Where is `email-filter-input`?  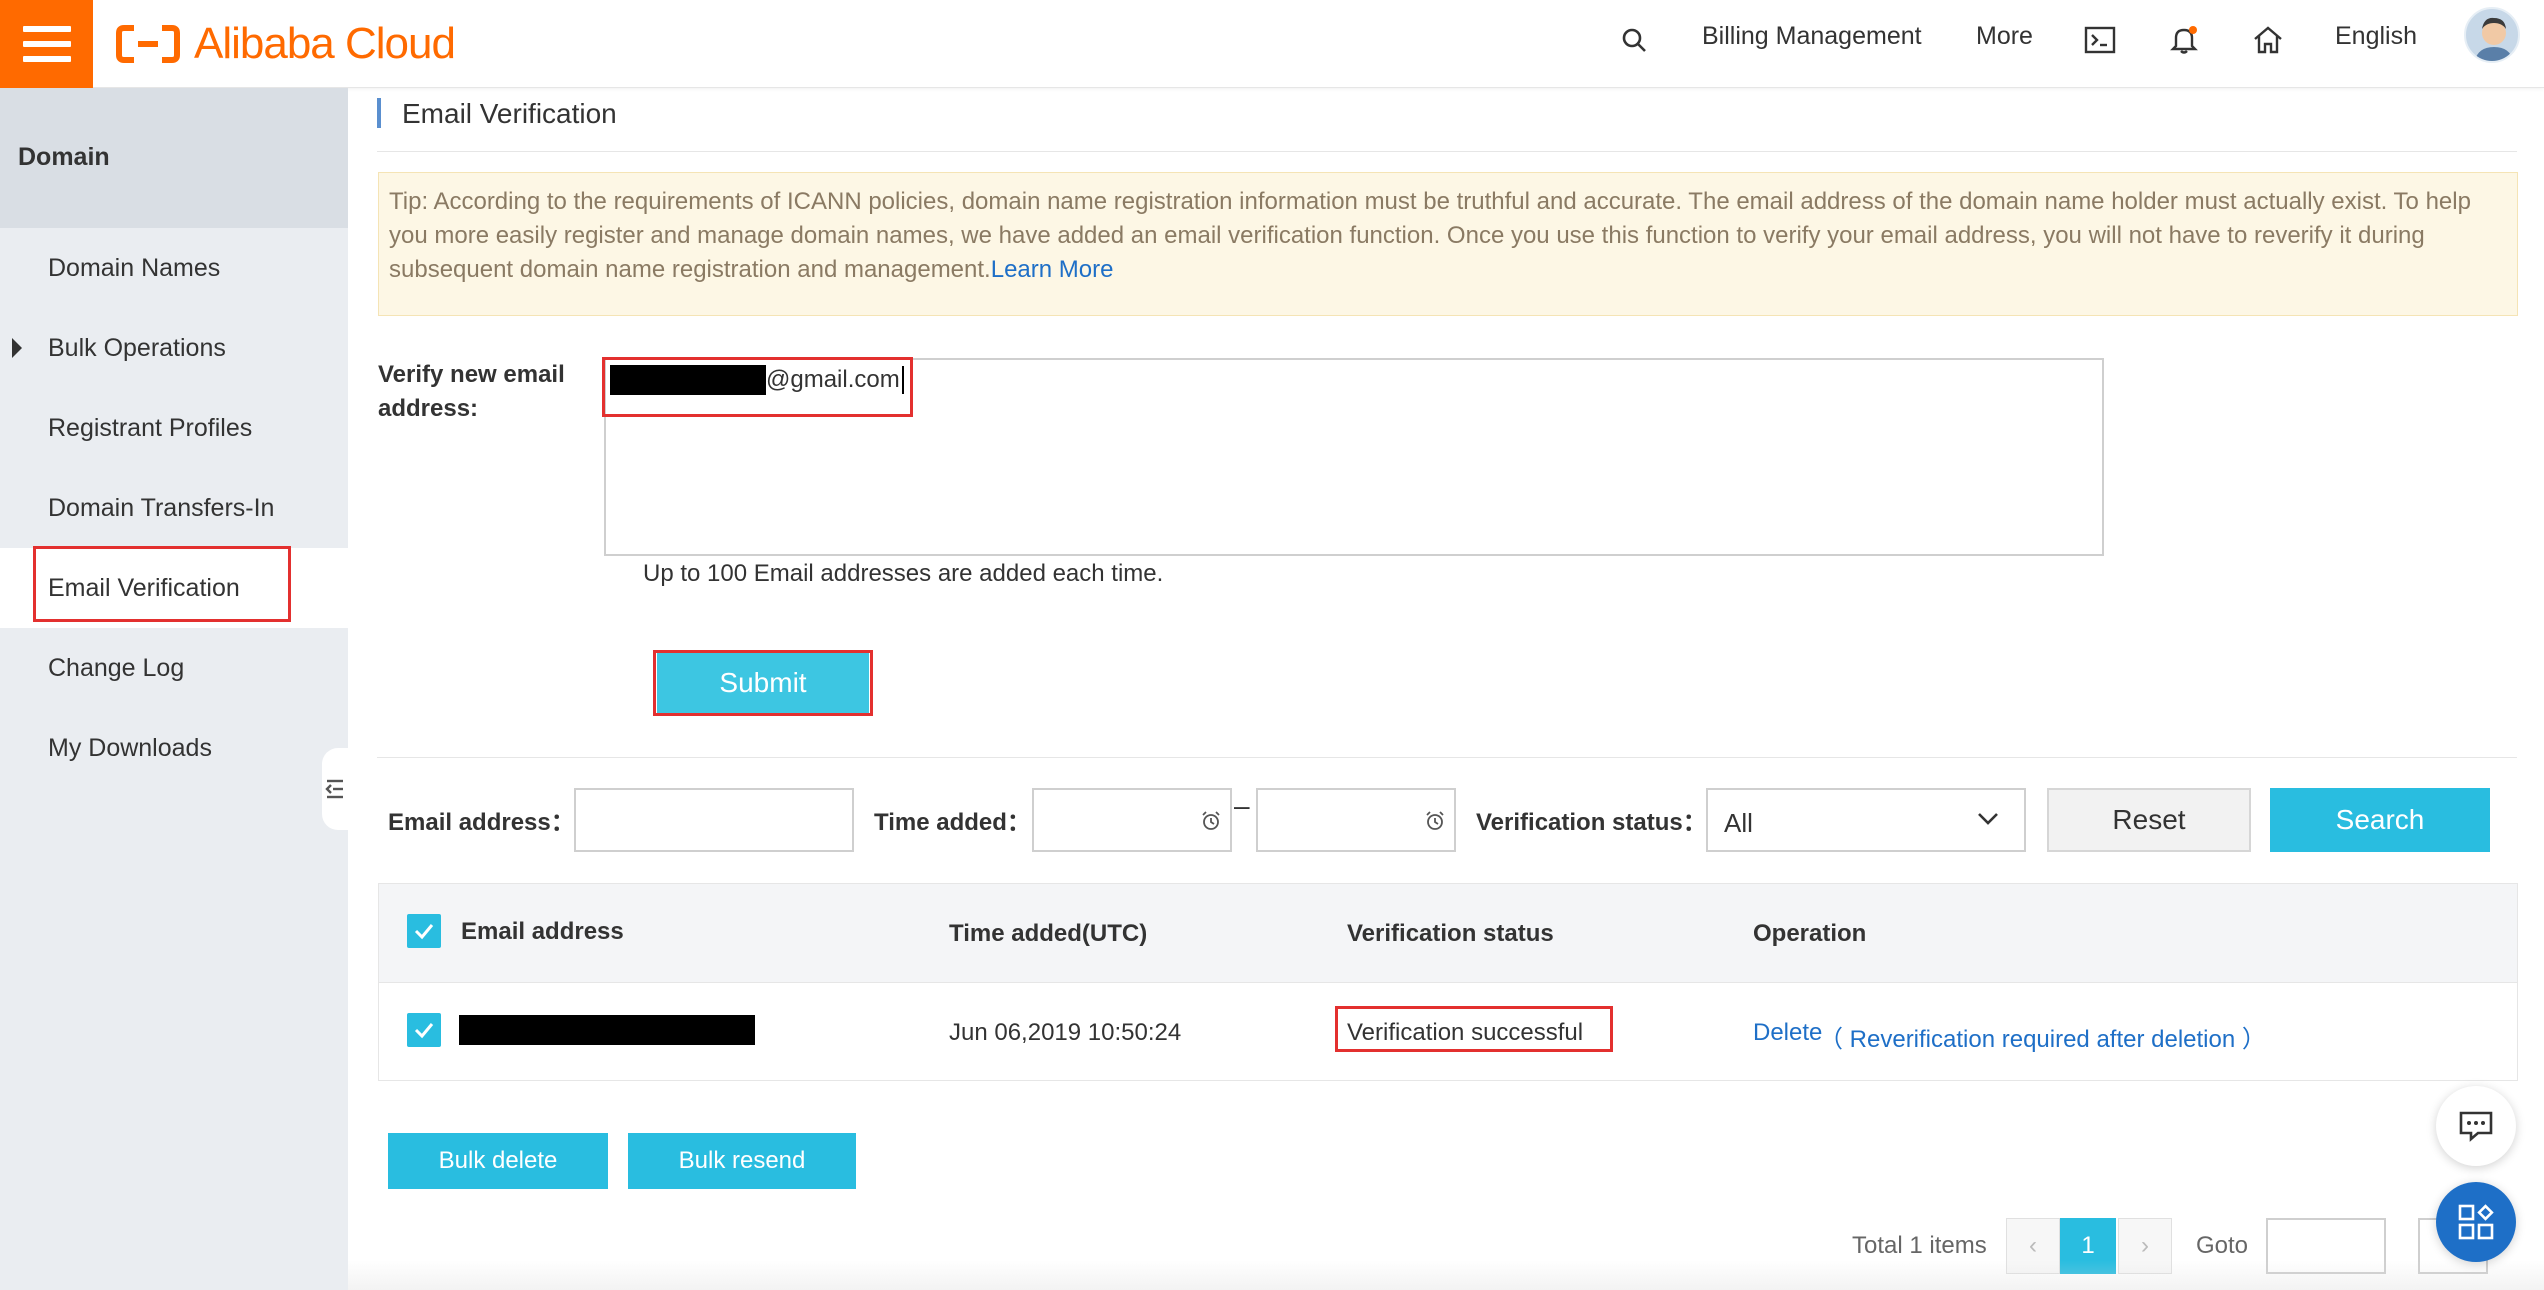
email-filter-input is located at coordinates (714, 820).